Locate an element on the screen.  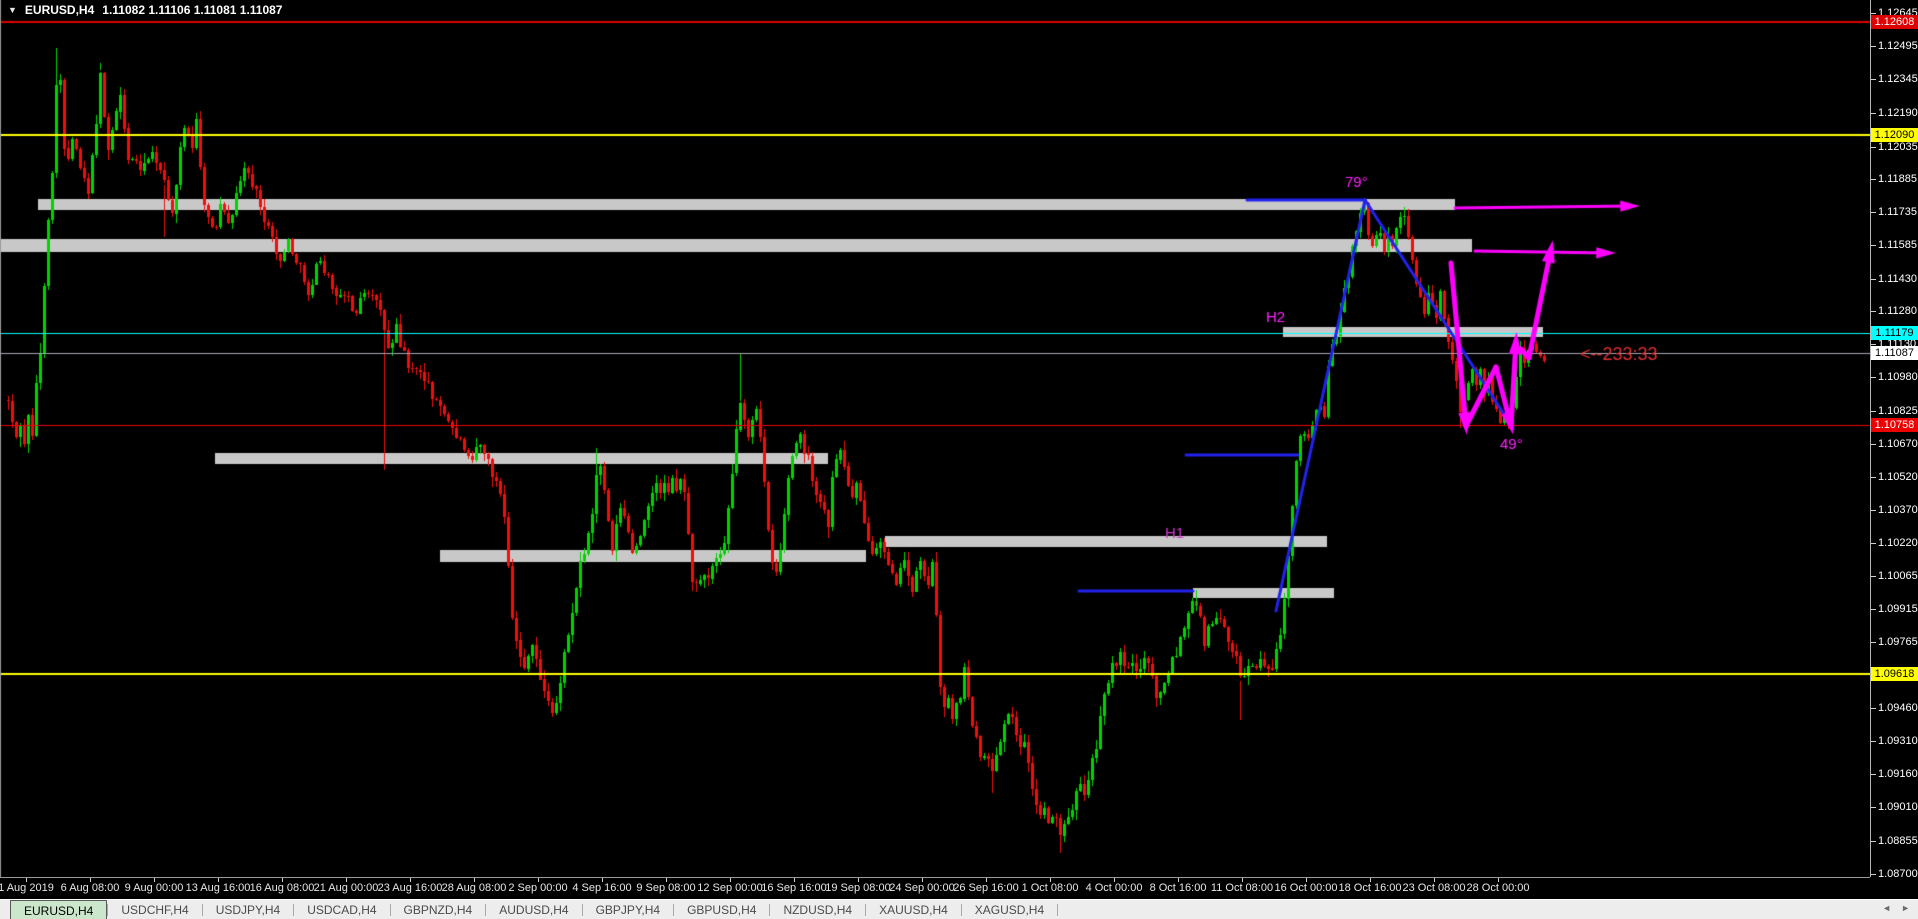
tab-xagusd-h4: XAGUSD,H4 is located at coordinates (1009, 909).